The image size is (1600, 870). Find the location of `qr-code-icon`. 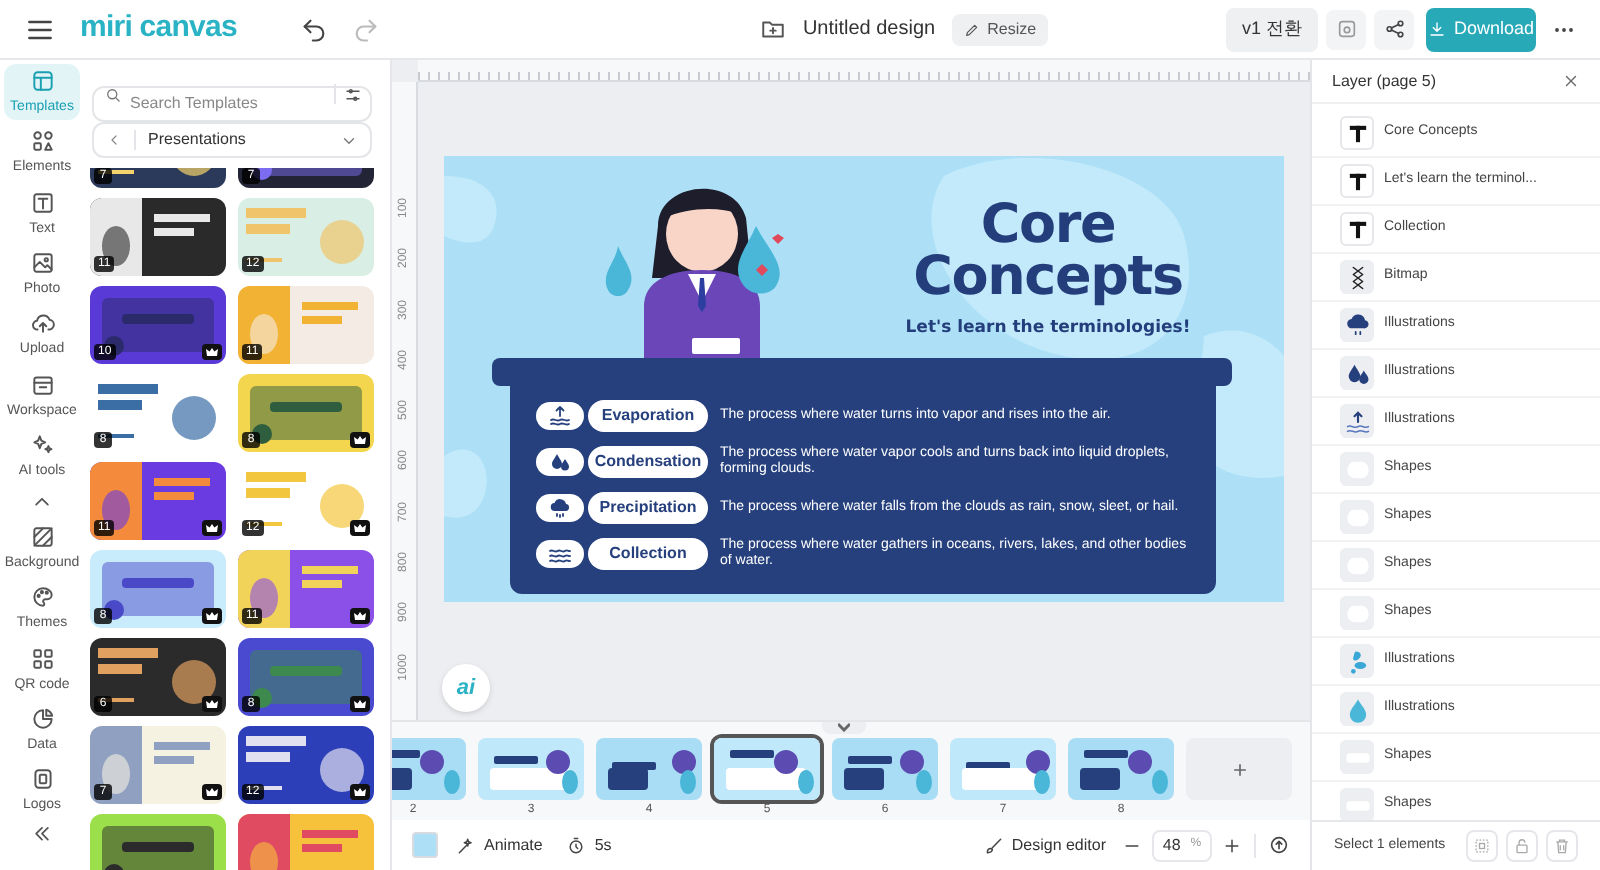

qr-code-icon is located at coordinates (42, 658).